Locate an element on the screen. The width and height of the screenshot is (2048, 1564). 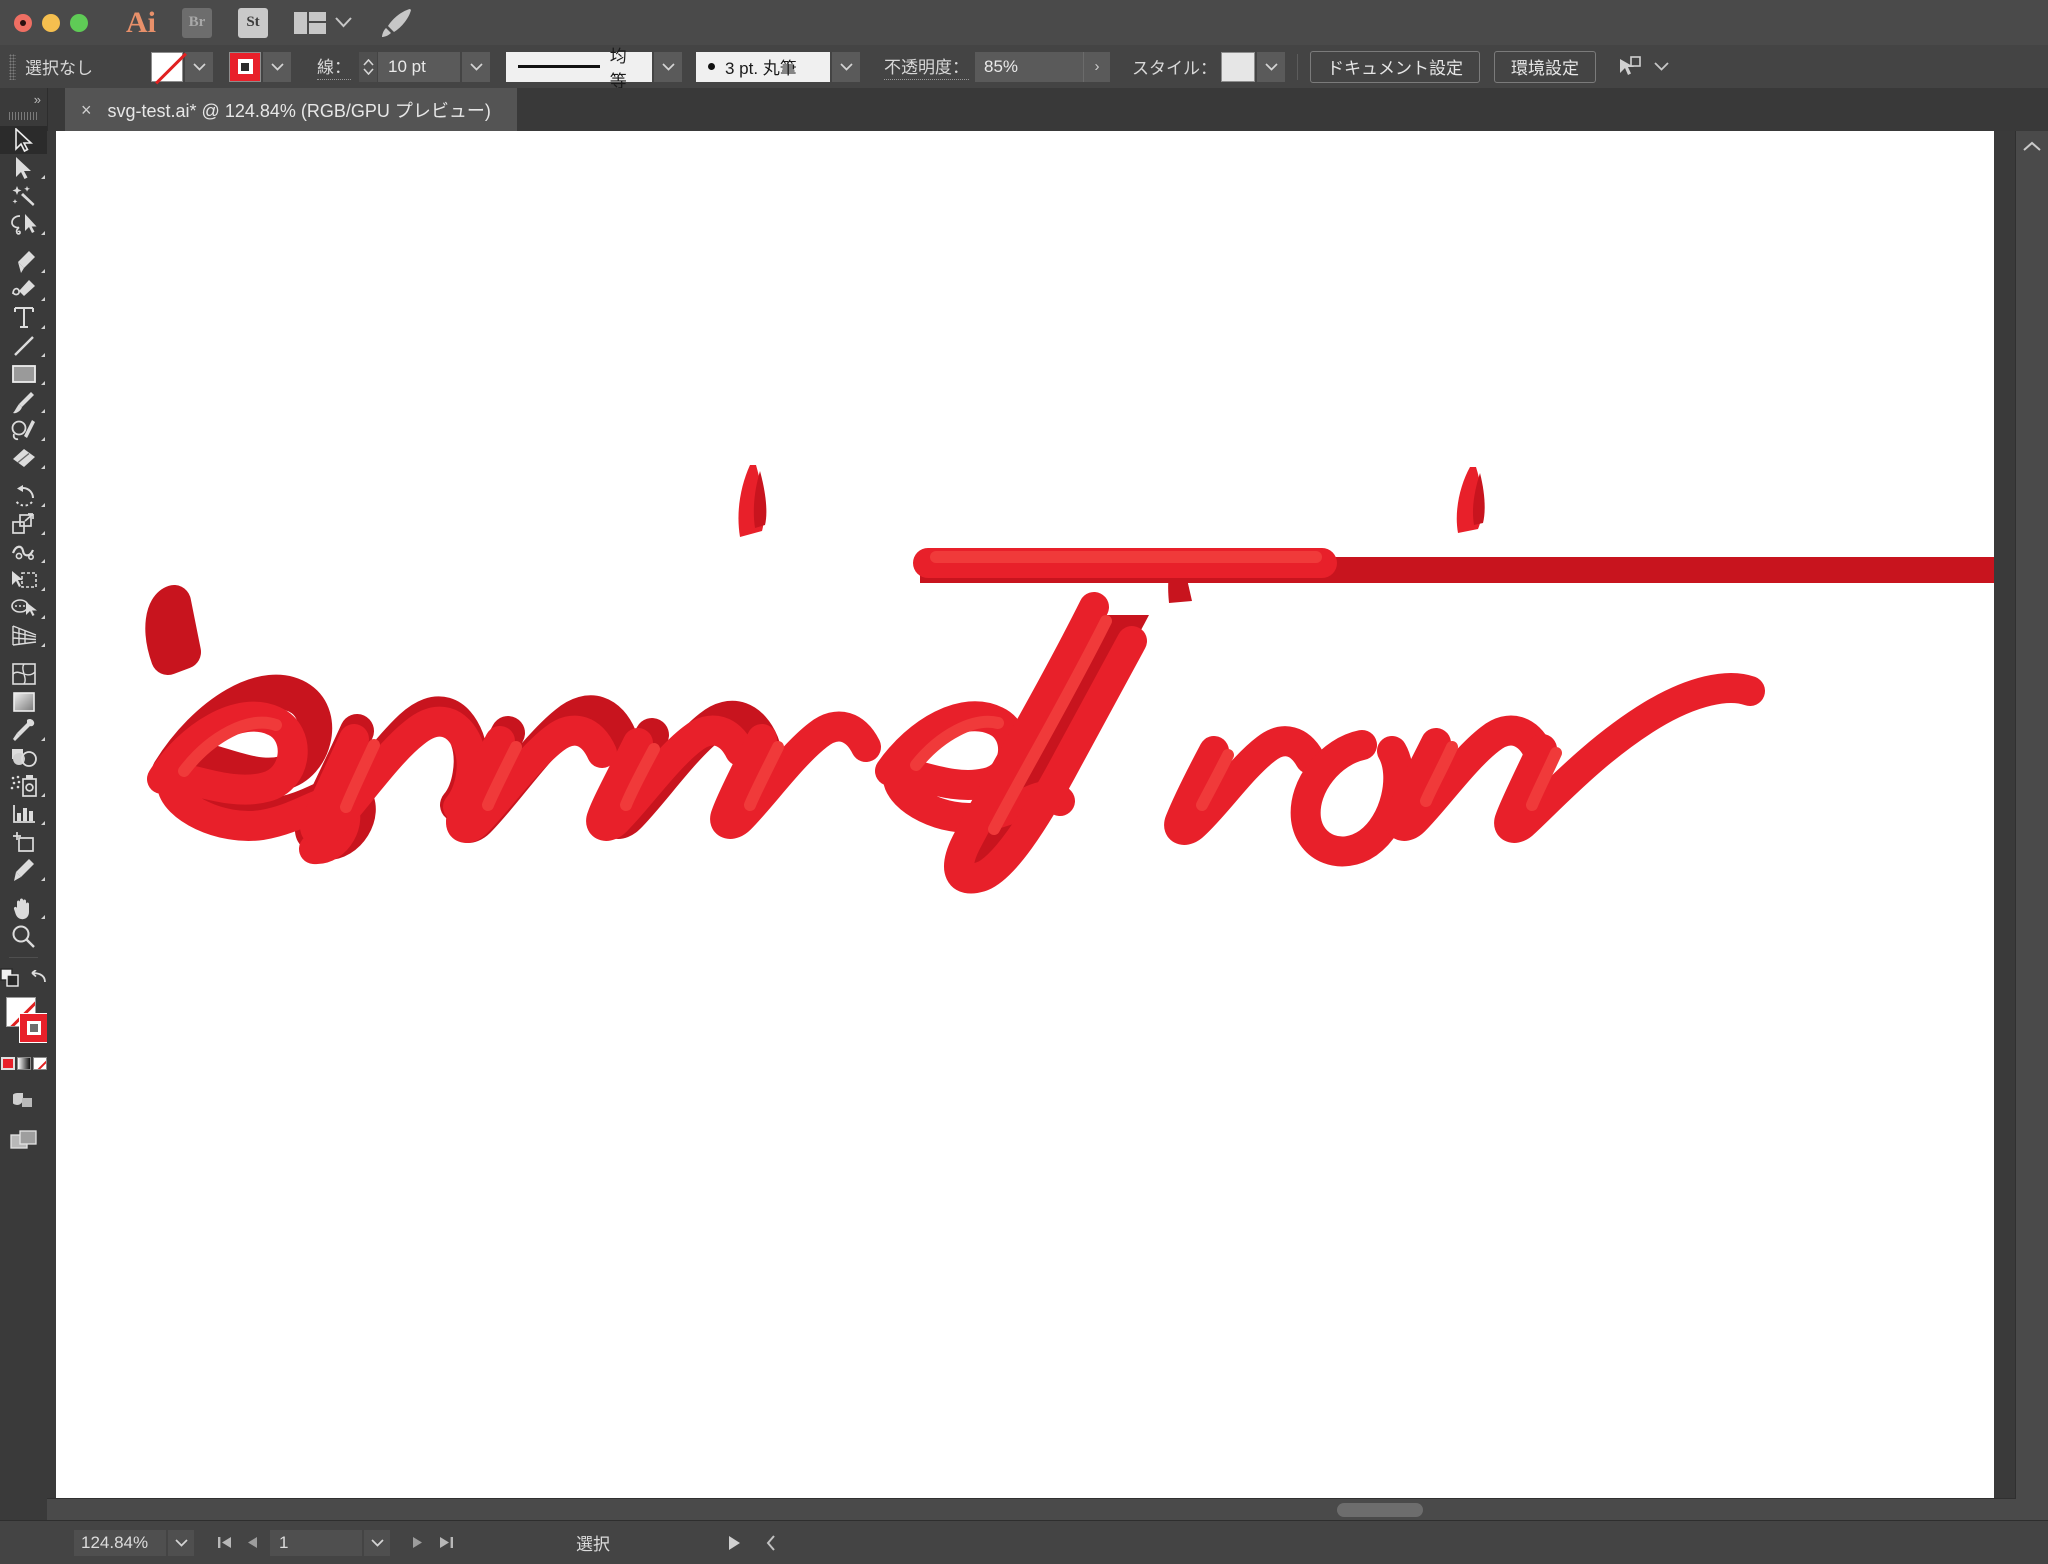
document-tab: × svg-test.ai* @ 124.84% (RGB/GPU プレビュー) is located at coordinates (291, 109).